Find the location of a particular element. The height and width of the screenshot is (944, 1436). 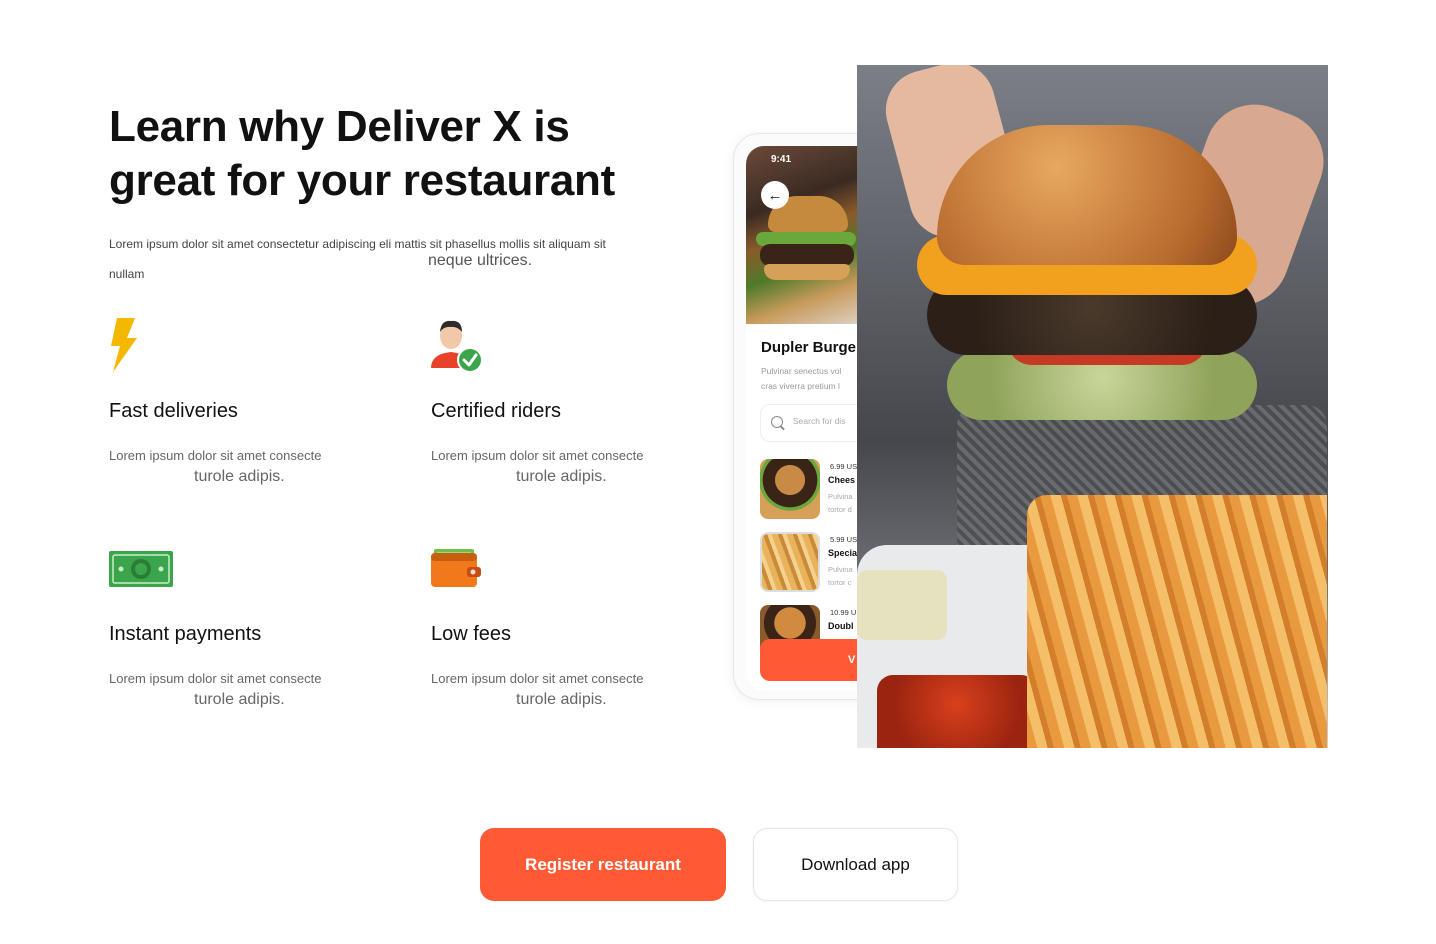

dish-price: 6.99 US is located at coordinates (844, 466).